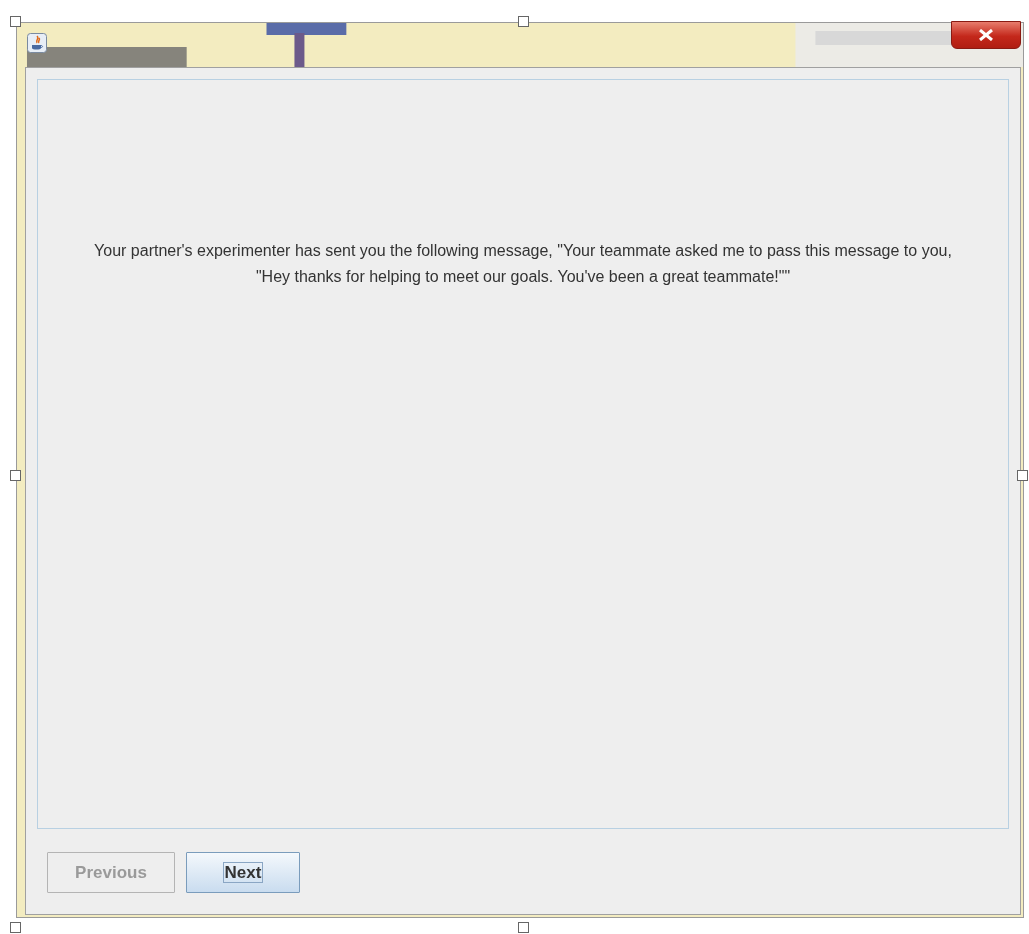  What do you see at coordinates (523, 264) in the screenshot?
I see `message-text: Your partner's experimenter has sent you the following message, "Your teammate asked me to pass this message to you, "Hey thanks for helping to meet our goals. You've been a great teammate!""` at bounding box center [523, 264].